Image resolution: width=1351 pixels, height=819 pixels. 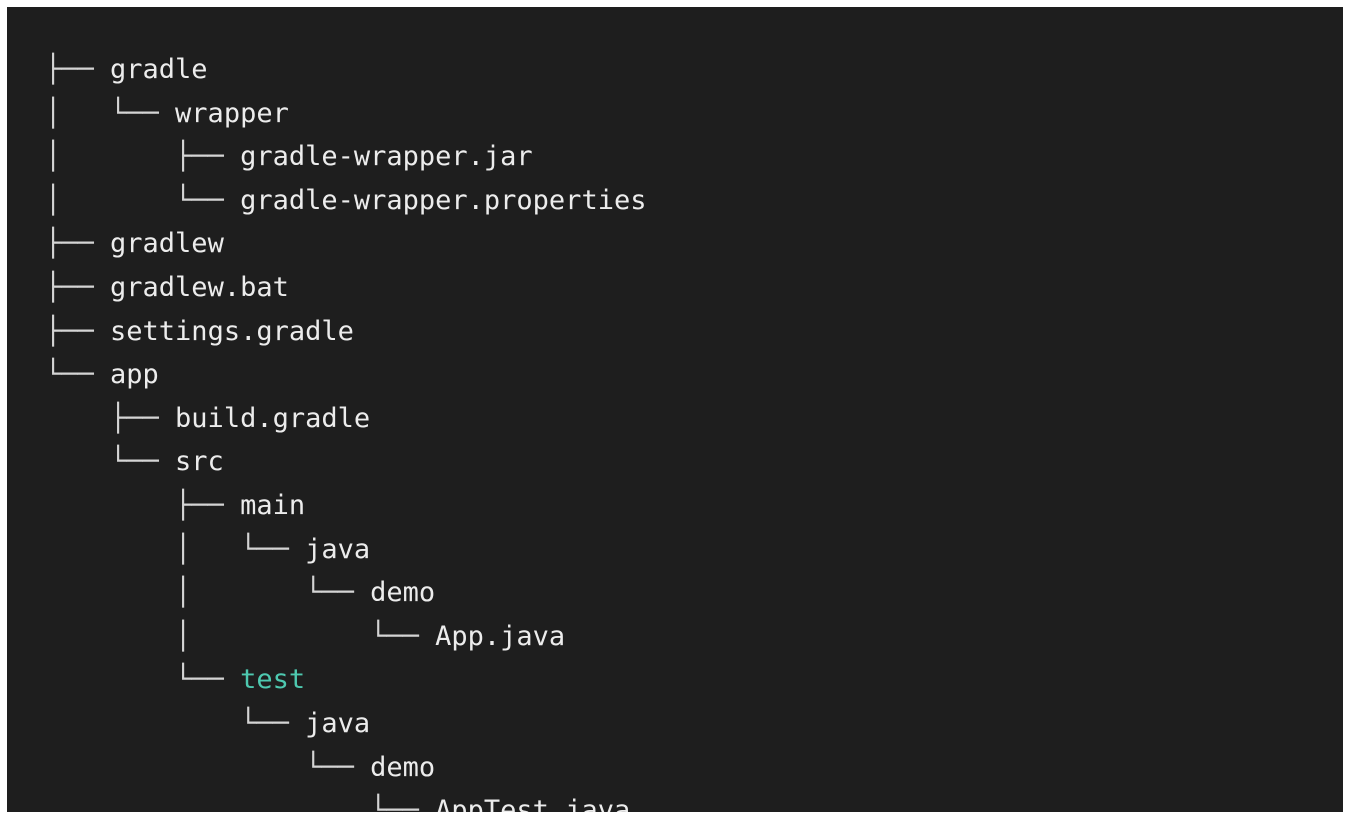 I want to click on tree-entry-name: test, so click(x=273, y=680).